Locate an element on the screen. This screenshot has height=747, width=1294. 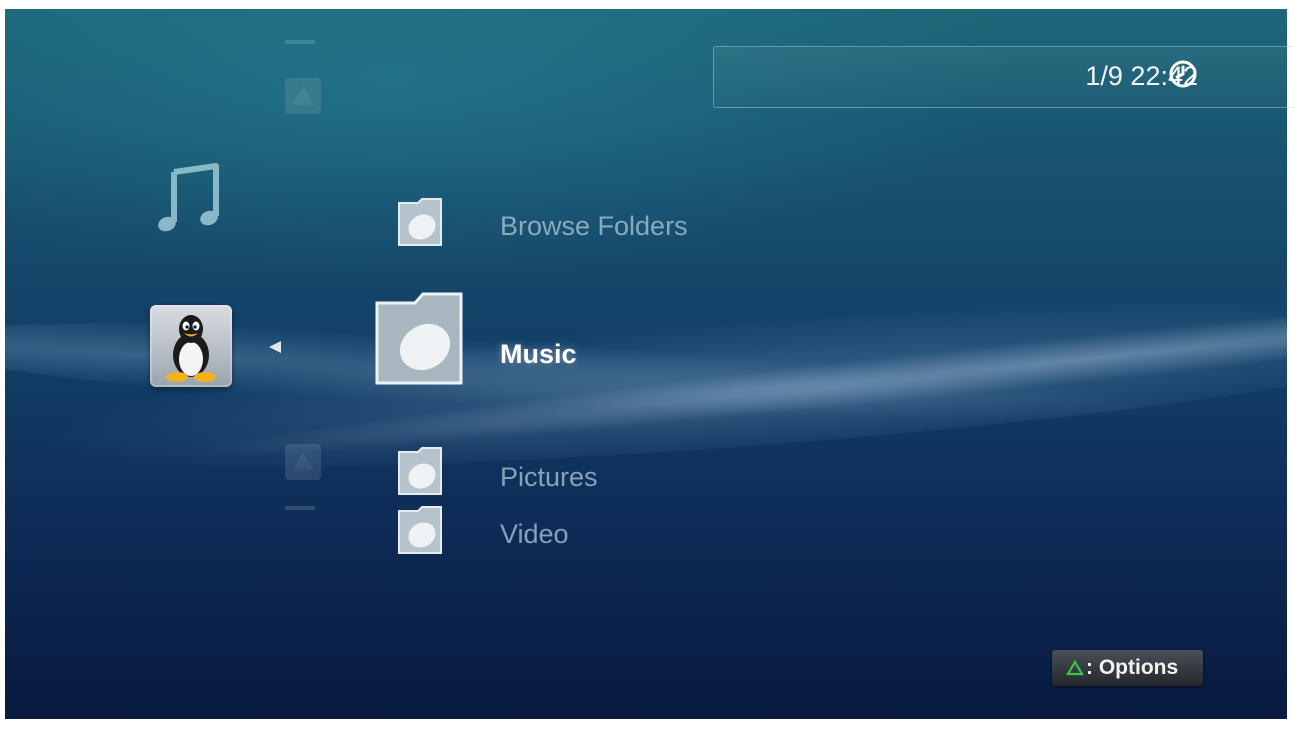
linux-penguin-icon is located at coordinates (191, 348).